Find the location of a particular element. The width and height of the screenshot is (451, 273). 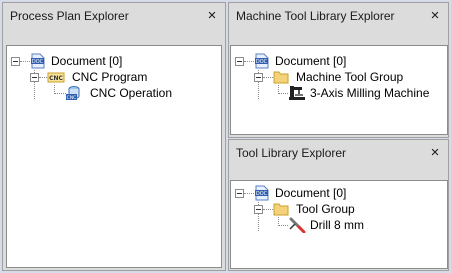

tree-node-label: CNC Program is located at coordinates (110, 77).